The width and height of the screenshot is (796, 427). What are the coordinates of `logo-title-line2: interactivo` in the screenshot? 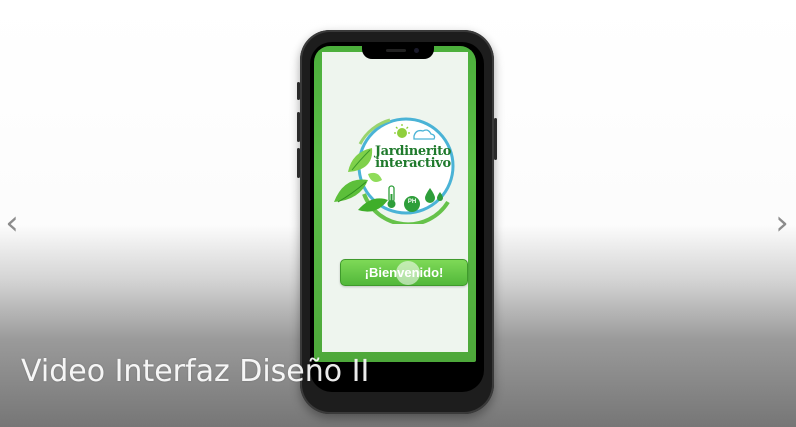 It's located at (413, 163).